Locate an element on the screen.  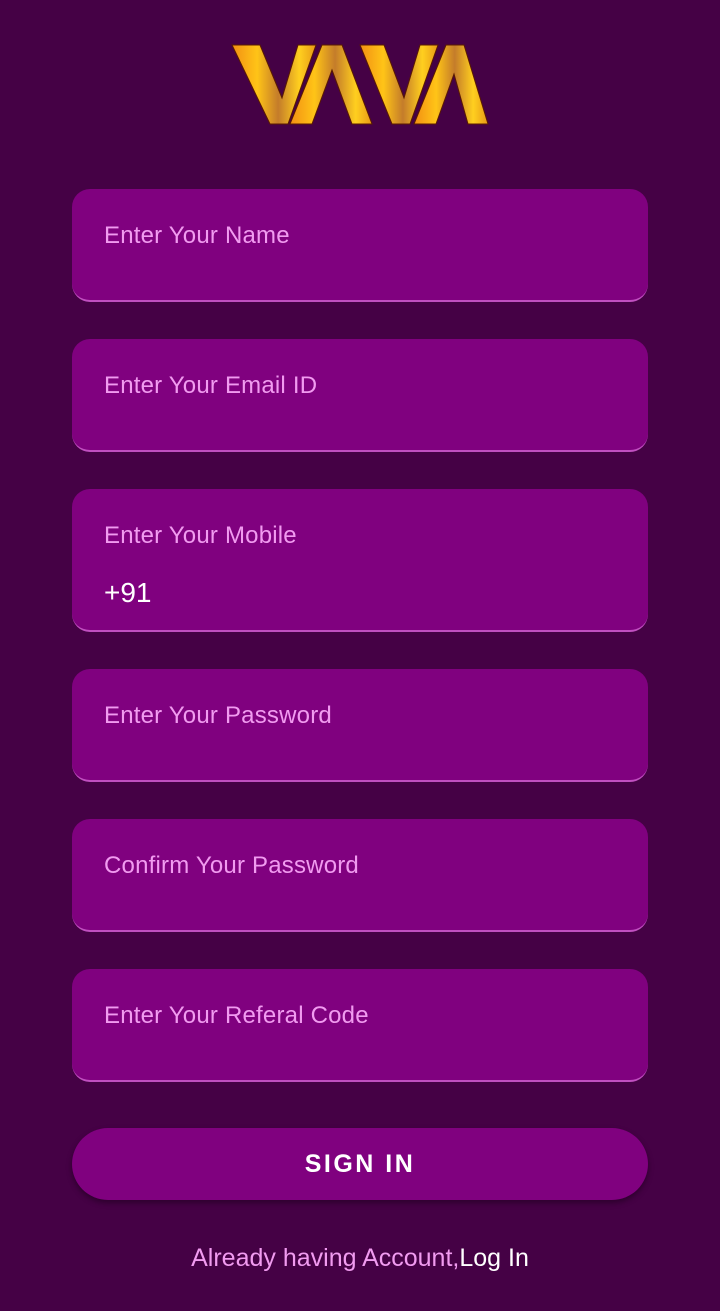
confirm-password-placeholder: Confirm Your Password is located at coordinates (231, 865).